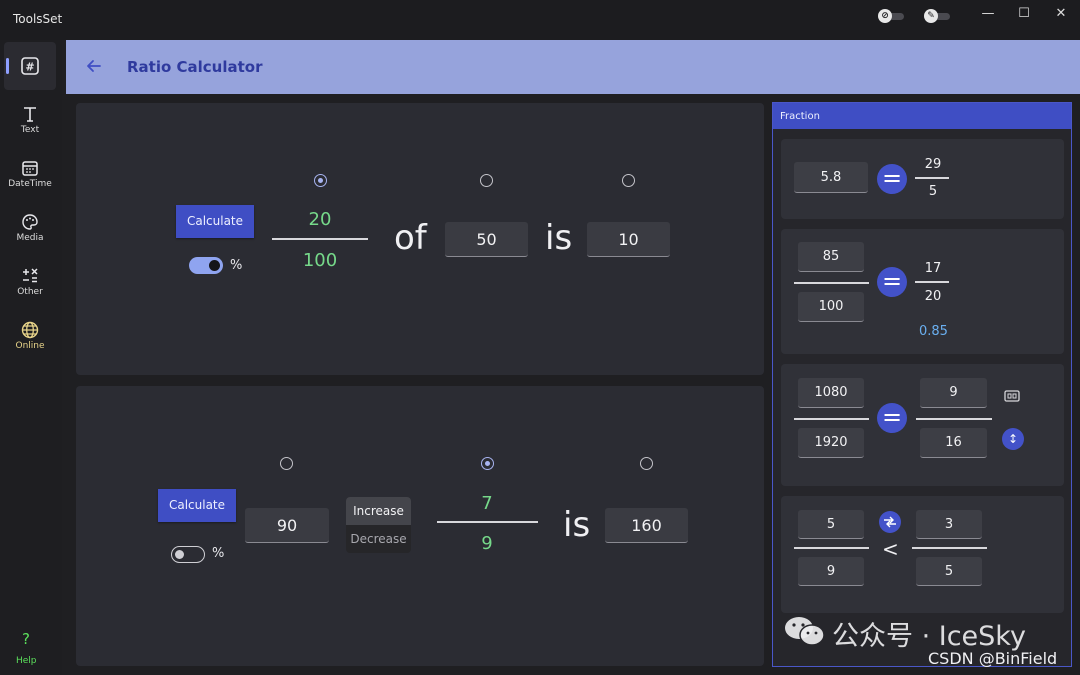 This screenshot has width=1080, height=675. What do you see at coordinates (378, 511) in the screenshot?
I see `increase-option: Increase` at bounding box center [378, 511].